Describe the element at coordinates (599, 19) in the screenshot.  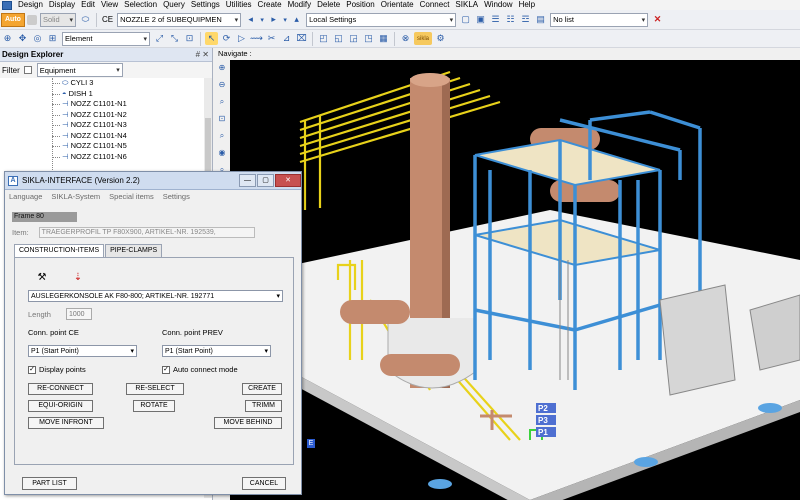
I see `list-select: No list ▾` at that location.